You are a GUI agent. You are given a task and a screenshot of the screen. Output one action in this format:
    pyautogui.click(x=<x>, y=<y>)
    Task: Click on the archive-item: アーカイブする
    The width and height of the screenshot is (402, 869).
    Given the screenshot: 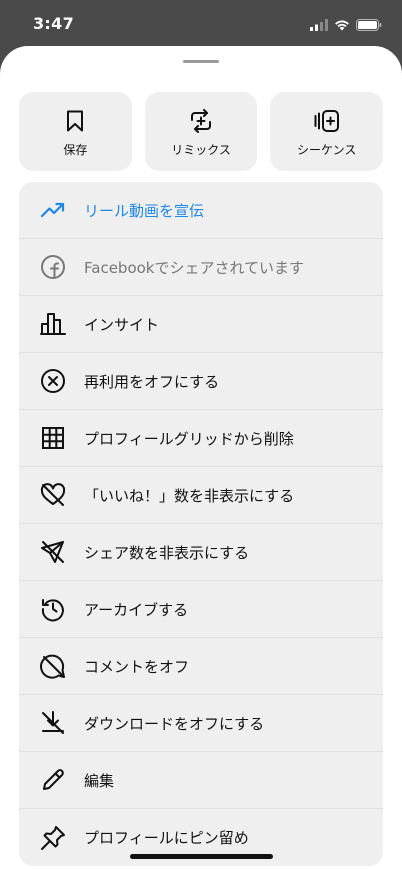 What is the action you would take?
    pyautogui.click(x=201, y=609)
    